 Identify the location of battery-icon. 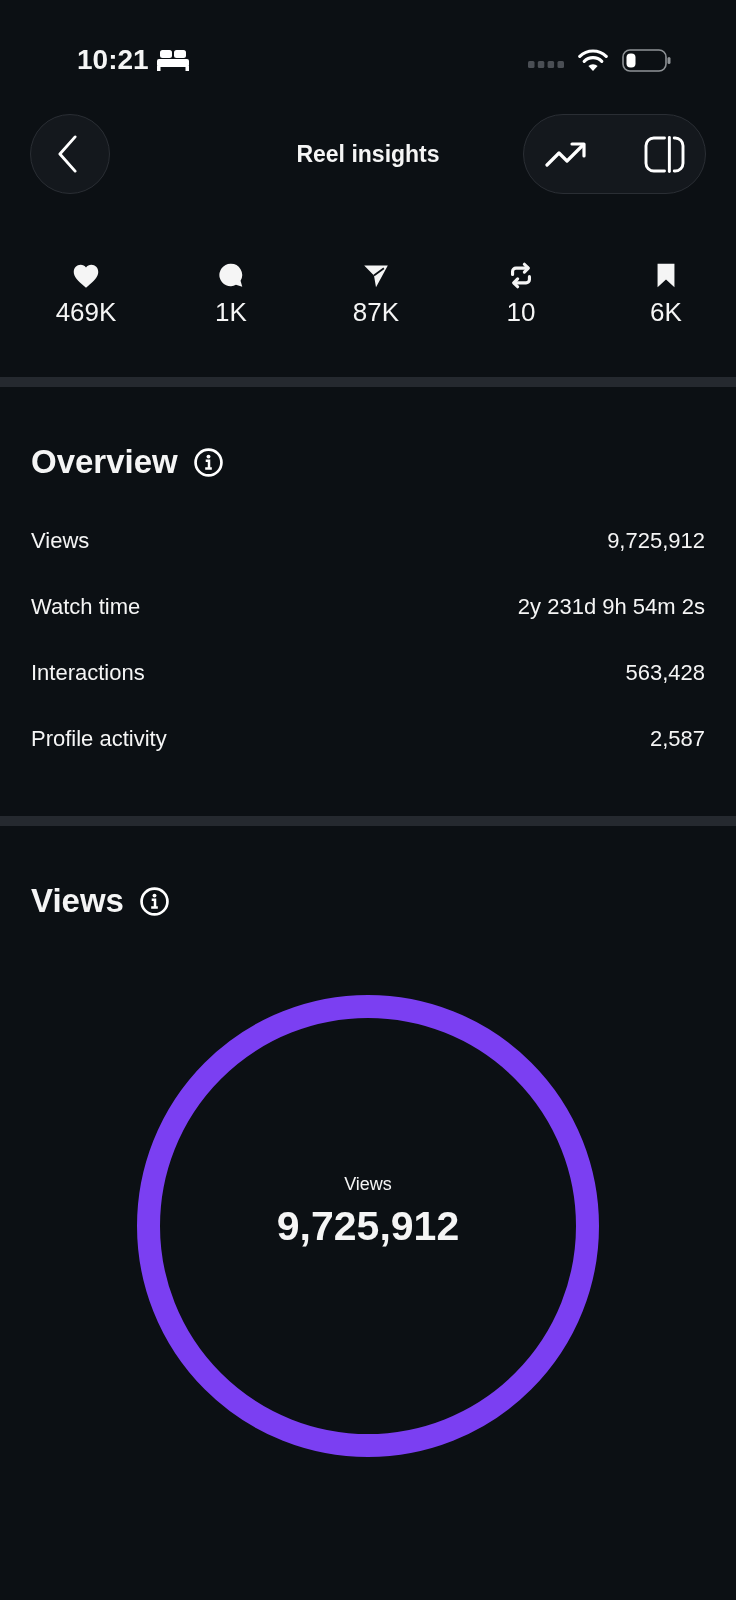
(646, 60).